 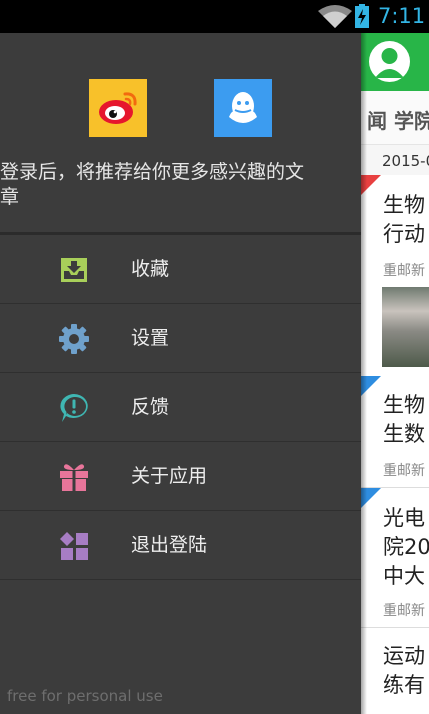 What do you see at coordinates (404, 419) in the screenshot?
I see `news-title: 生物 生数` at bounding box center [404, 419].